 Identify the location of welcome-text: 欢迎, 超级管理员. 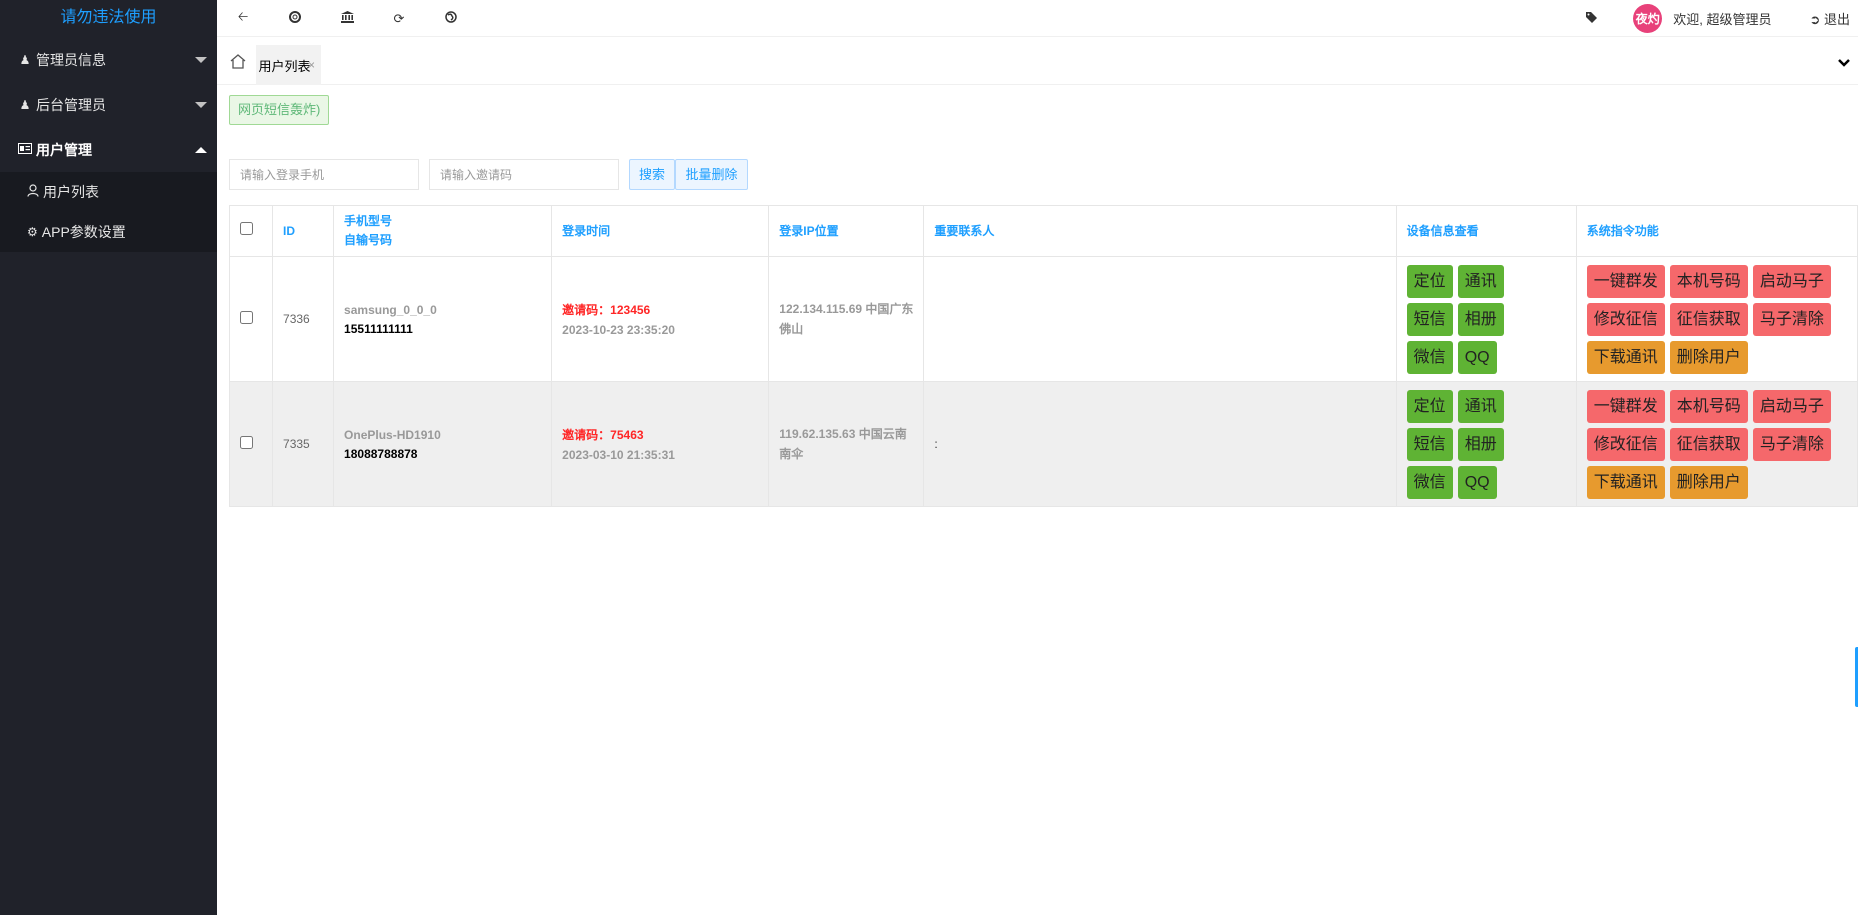
(1722, 18).